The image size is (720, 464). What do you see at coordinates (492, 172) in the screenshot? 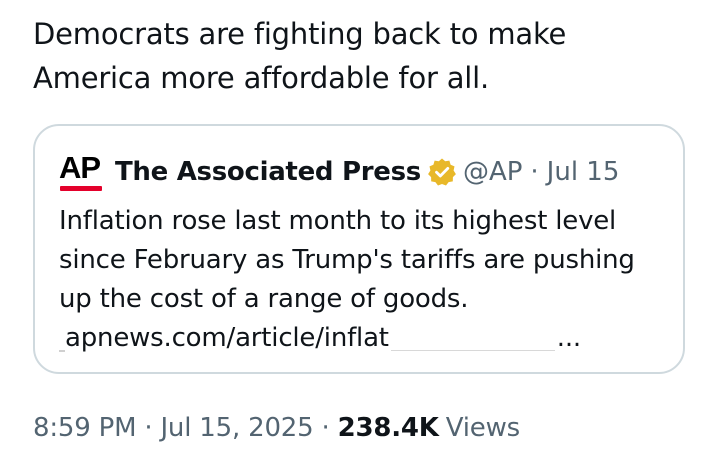
I see `quoted-author-handle: @AP` at bounding box center [492, 172].